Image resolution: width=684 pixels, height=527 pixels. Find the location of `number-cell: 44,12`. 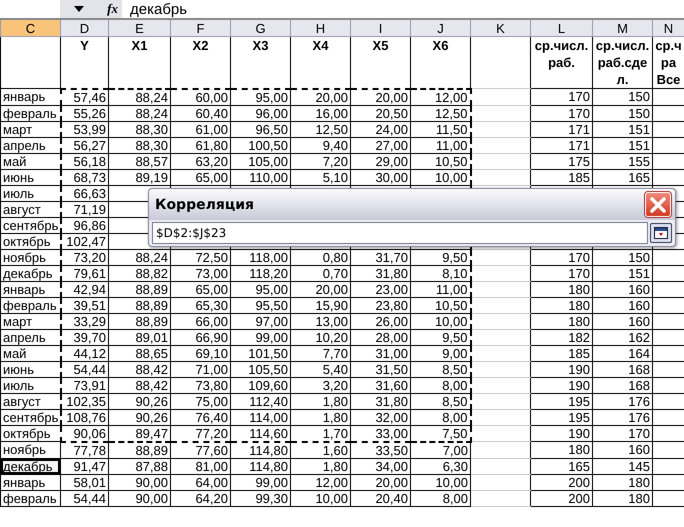

number-cell: 44,12 is located at coordinates (89, 353).